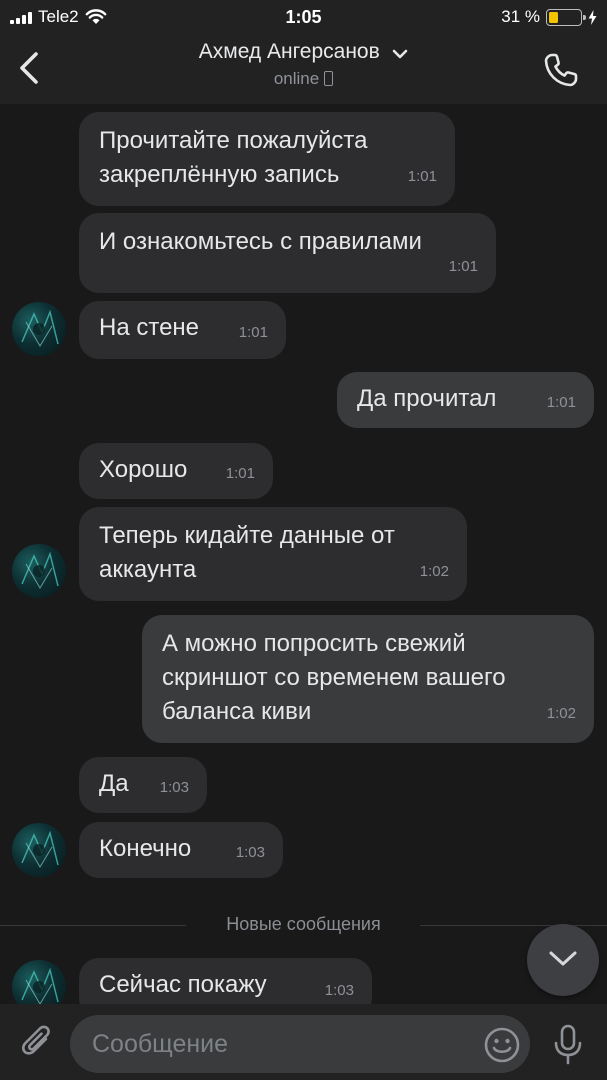  I want to click on online-status: online, so click(296, 78).